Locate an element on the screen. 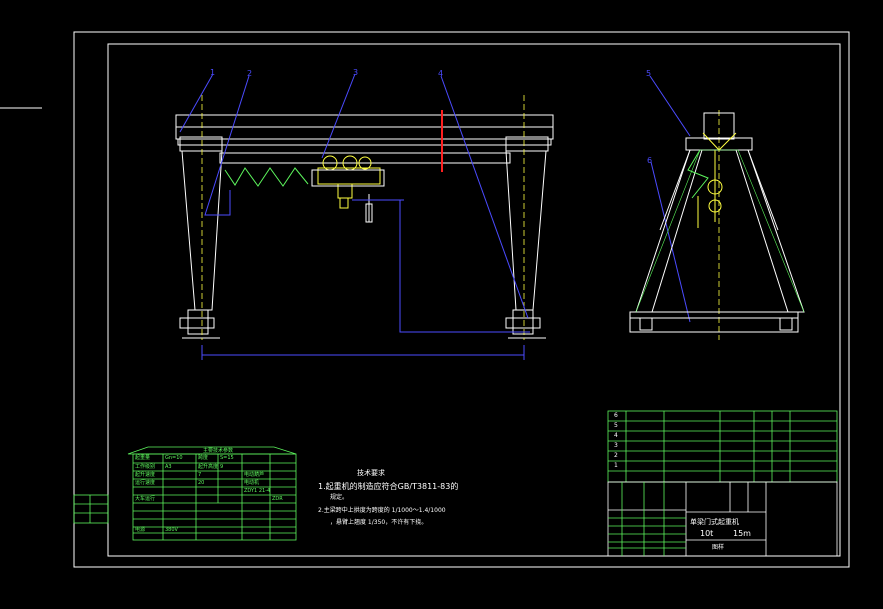  notes-heading: 技术要求 is located at coordinates (371, 473).